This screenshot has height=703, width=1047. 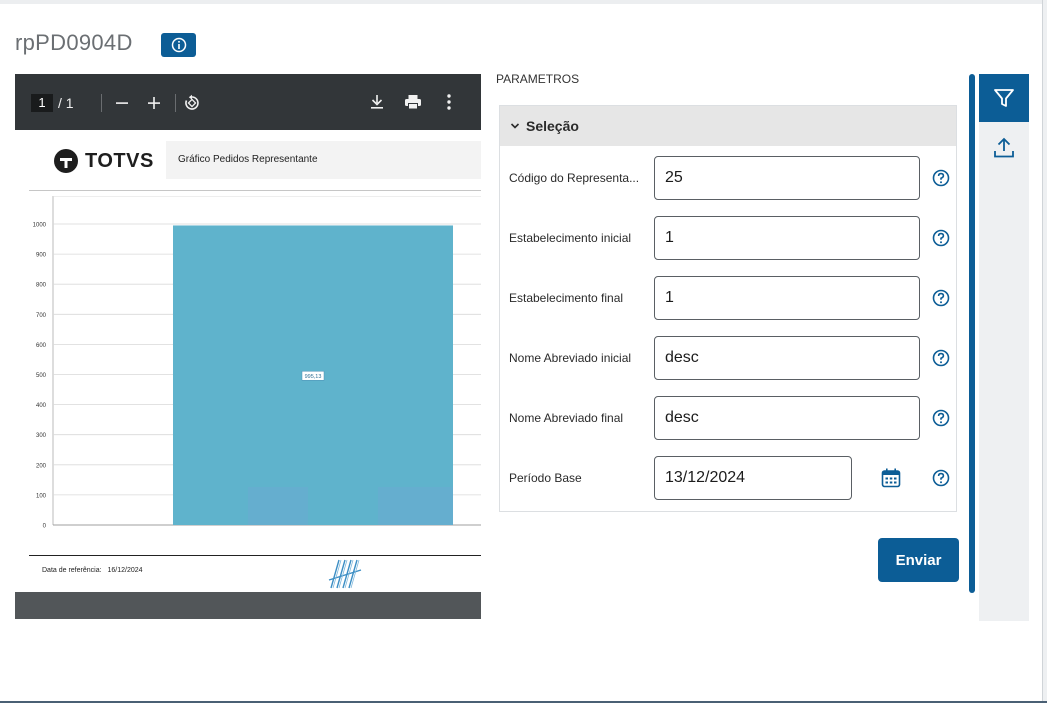 I want to click on field-estabelecimento-final: Estabelecimento final 1, so click(x=728, y=298).